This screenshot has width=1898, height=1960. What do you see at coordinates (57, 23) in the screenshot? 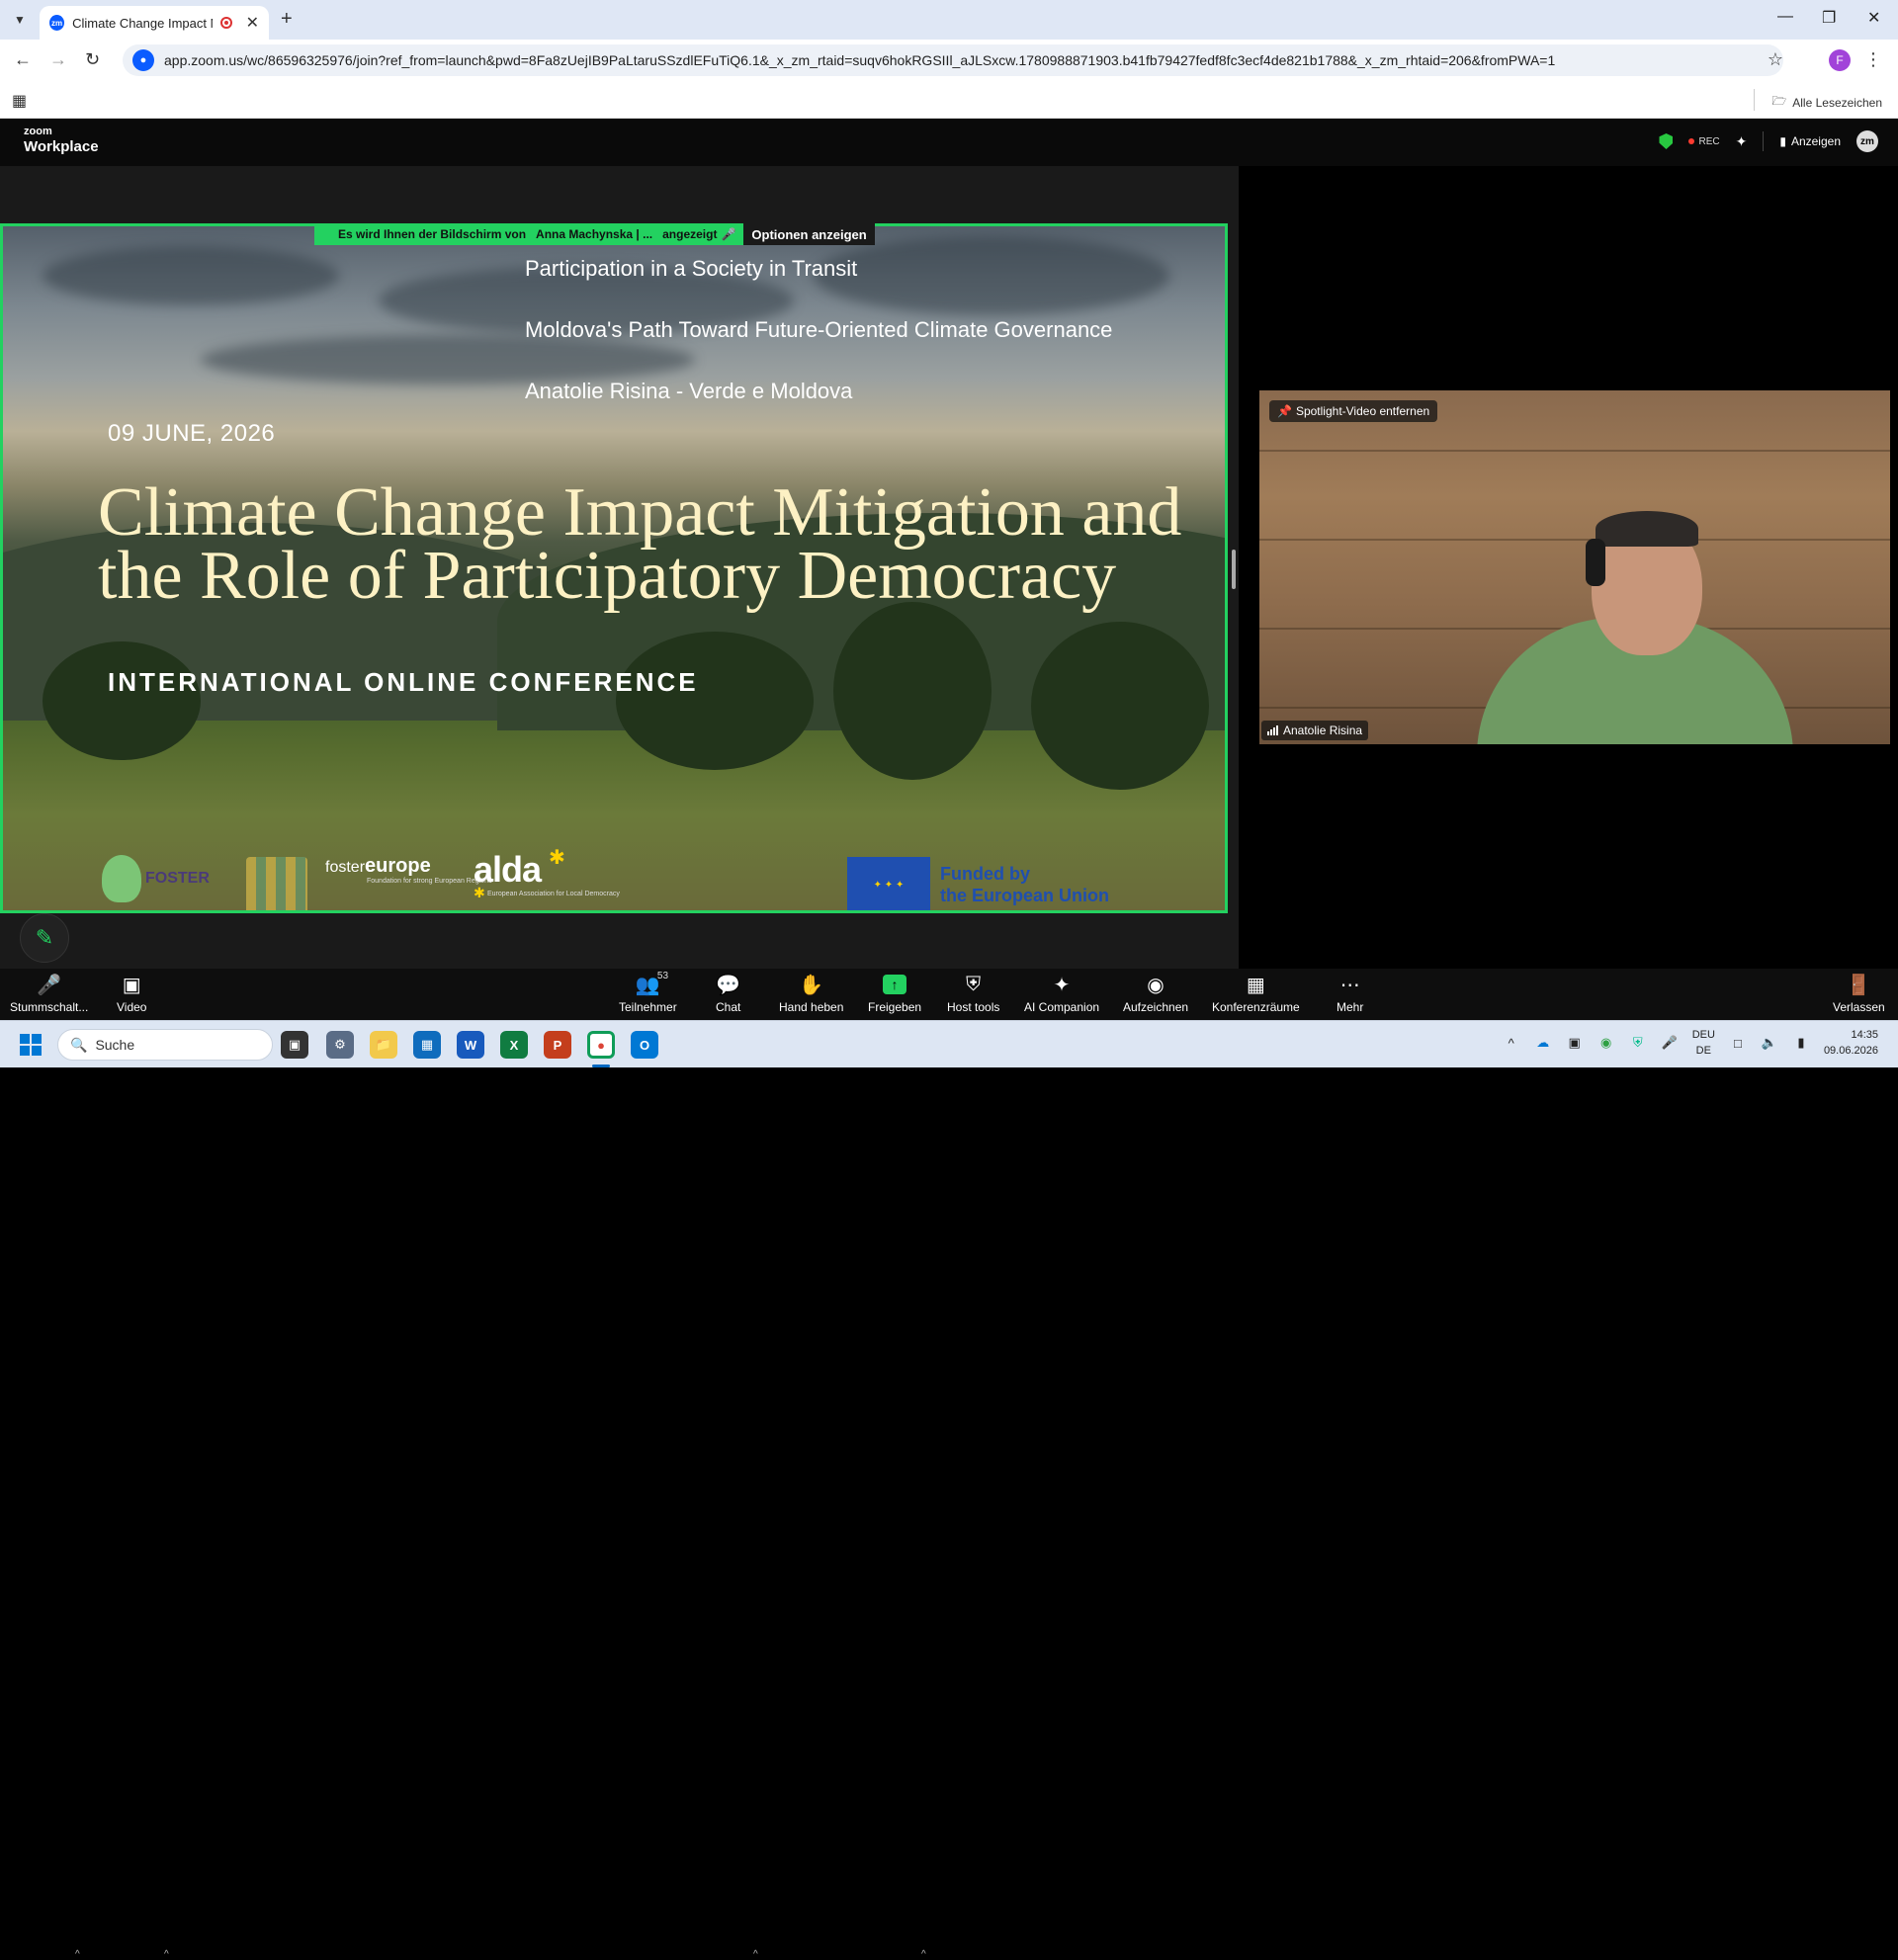
I see `zoom-favicon-icon: zm` at bounding box center [57, 23].